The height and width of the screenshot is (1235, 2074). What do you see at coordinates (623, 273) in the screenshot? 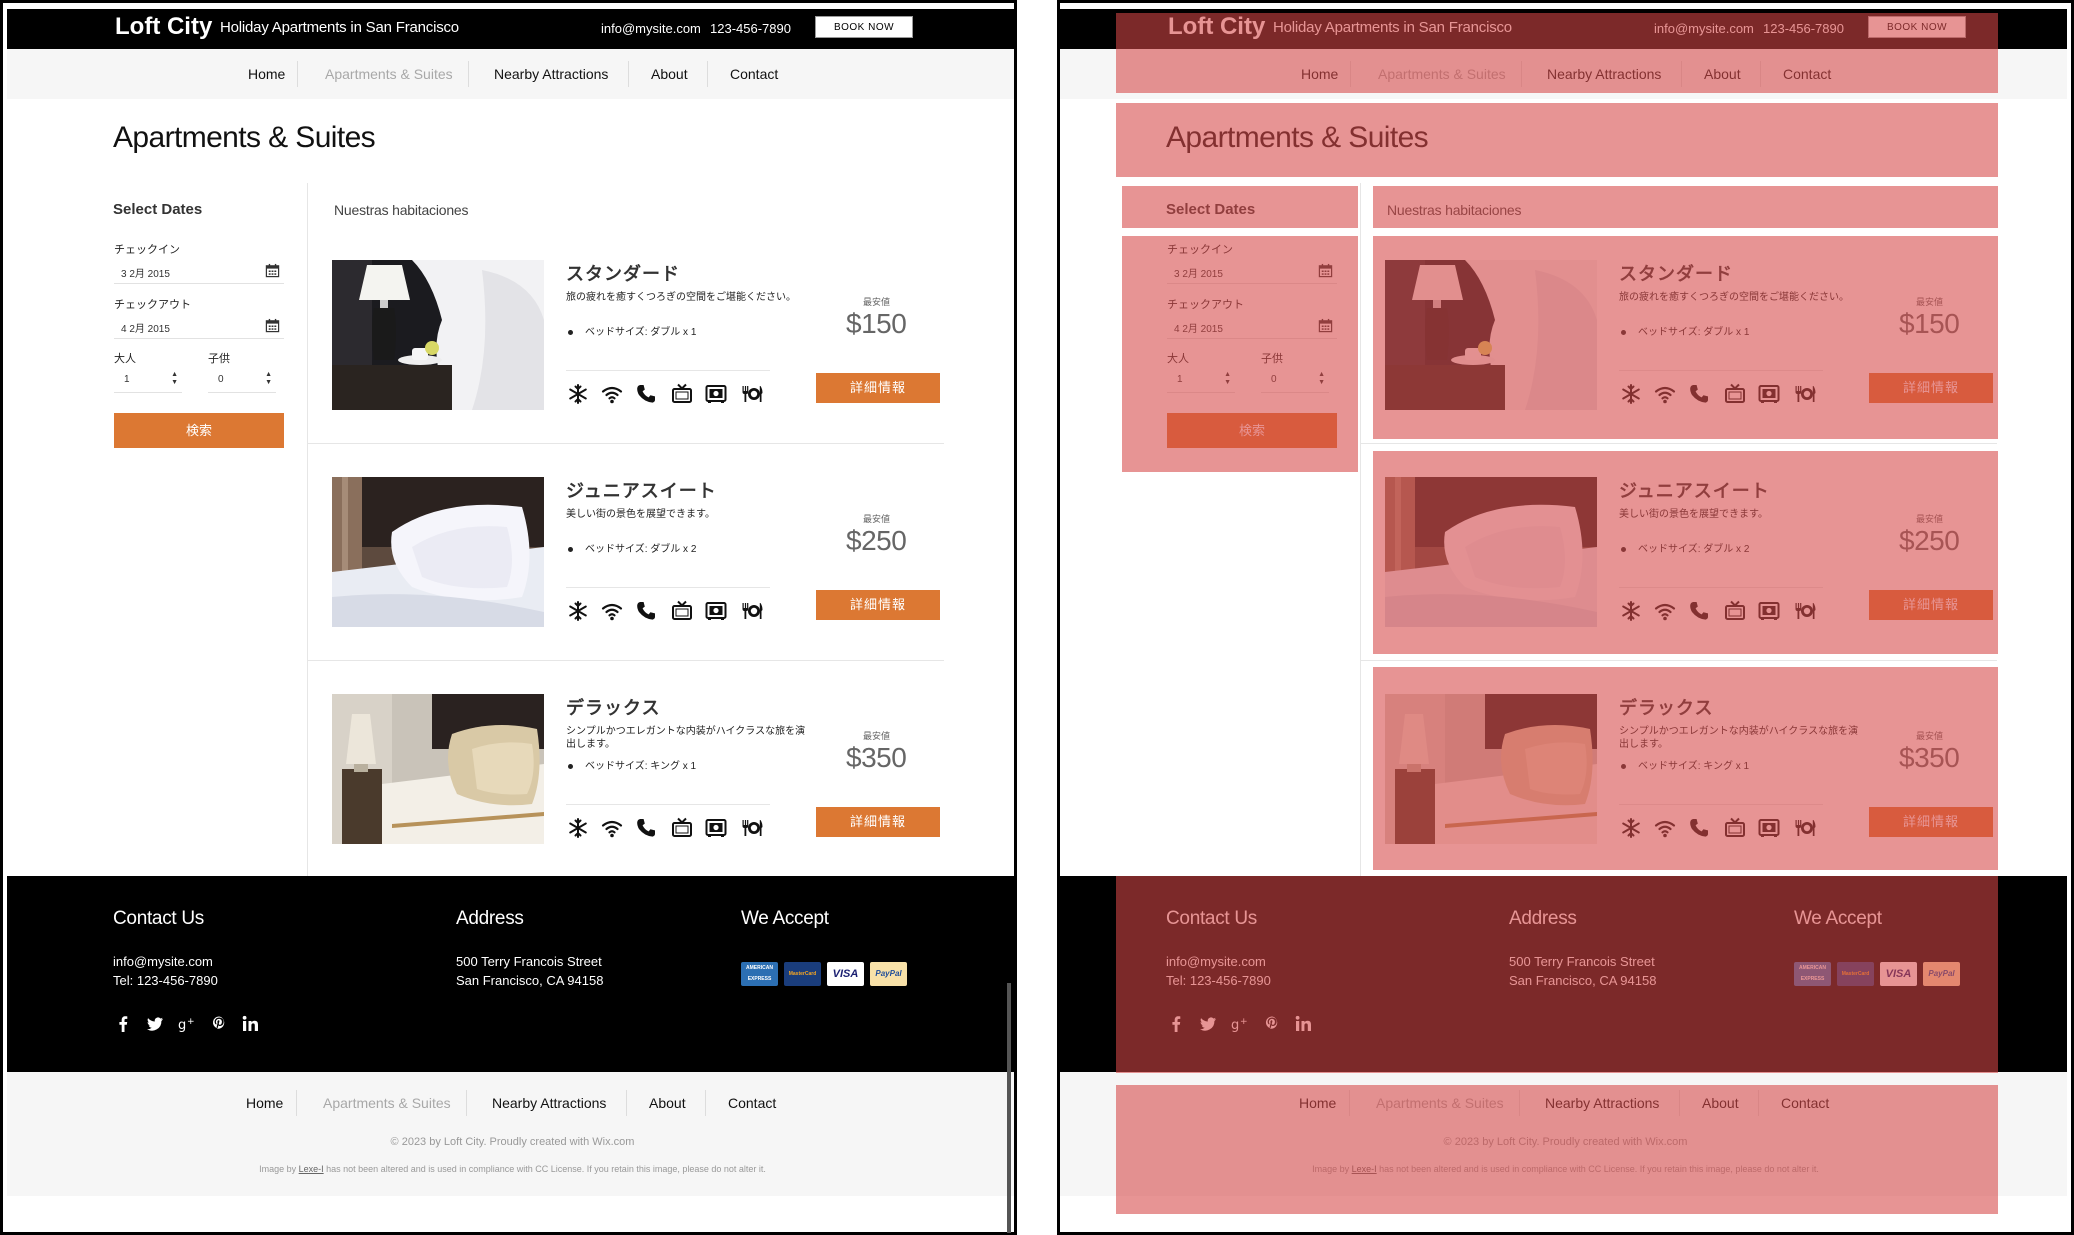
I see `room-name: スタンダード` at bounding box center [623, 273].